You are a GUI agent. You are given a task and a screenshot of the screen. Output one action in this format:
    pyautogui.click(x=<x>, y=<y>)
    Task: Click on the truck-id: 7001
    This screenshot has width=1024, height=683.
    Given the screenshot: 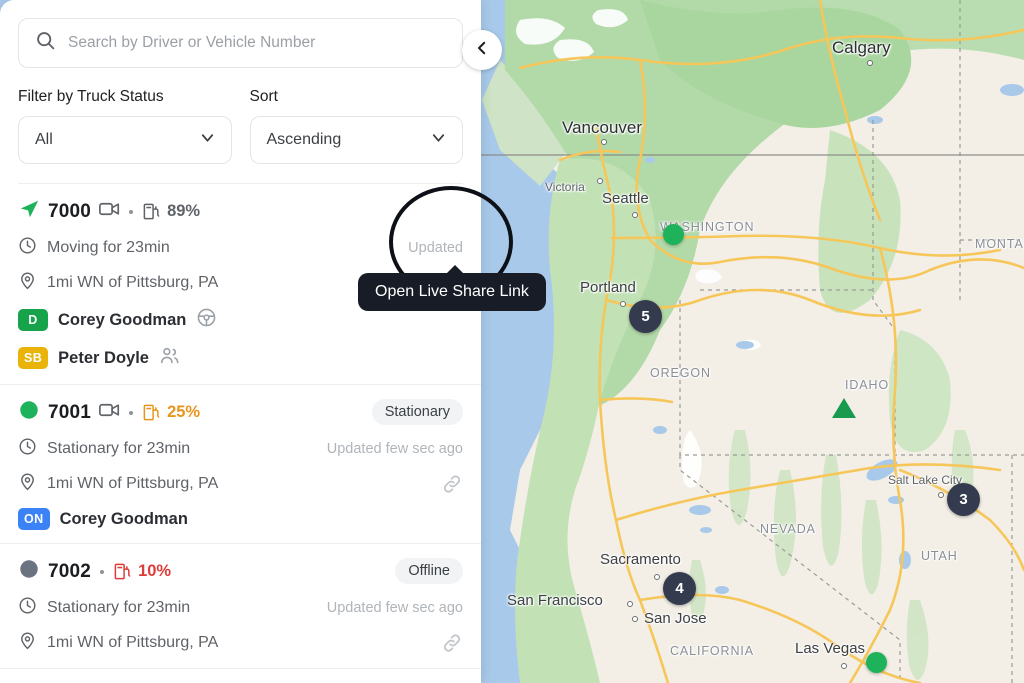 What is the action you would take?
    pyautogui.click(x=70, y=412)
    